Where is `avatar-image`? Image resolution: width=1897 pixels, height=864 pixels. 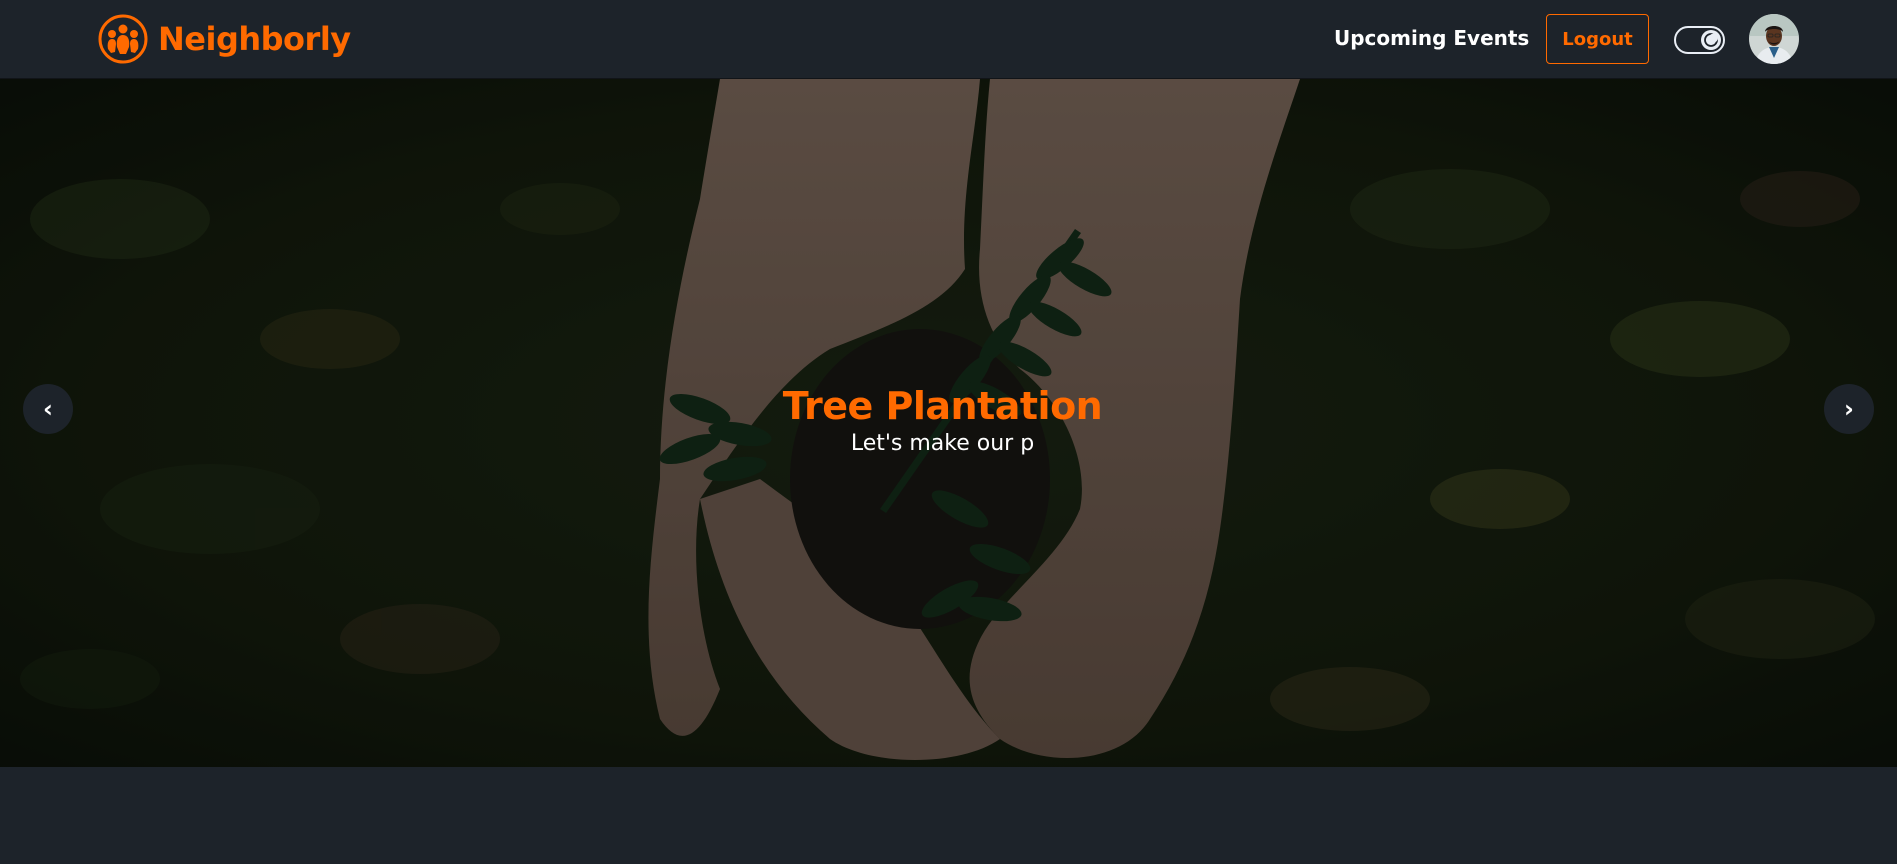 avatar-image is located at coordinates (1774, 39).